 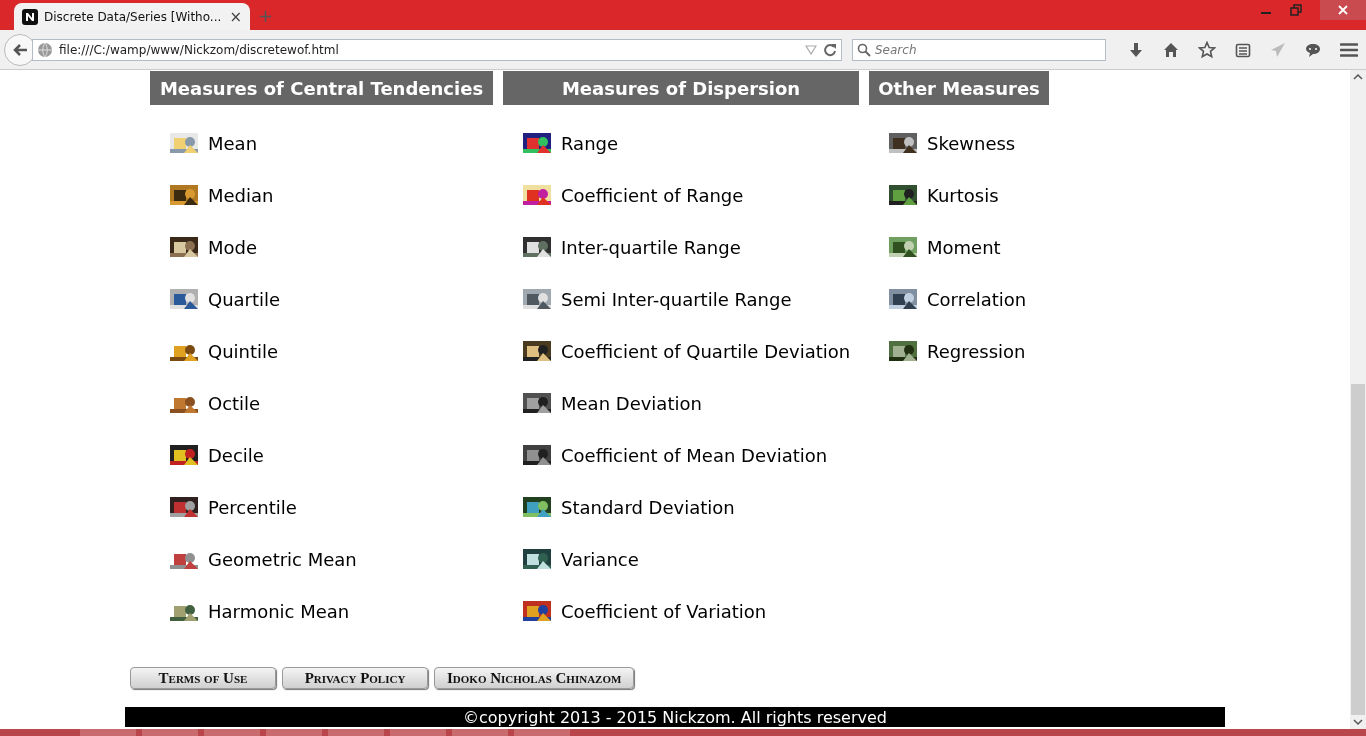 I want to click on footer-link-button: Terms of Use, so click(x=203, y=678).